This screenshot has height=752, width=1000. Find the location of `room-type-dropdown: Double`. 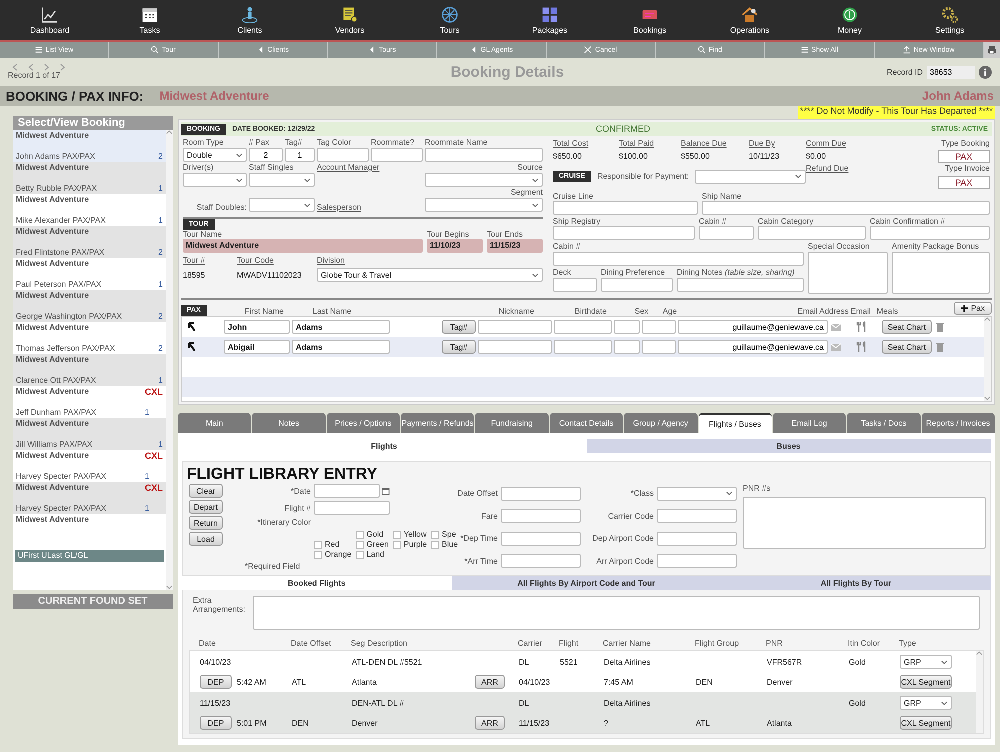

room-type-dropdown: Double is located at coordinates (215, 155).